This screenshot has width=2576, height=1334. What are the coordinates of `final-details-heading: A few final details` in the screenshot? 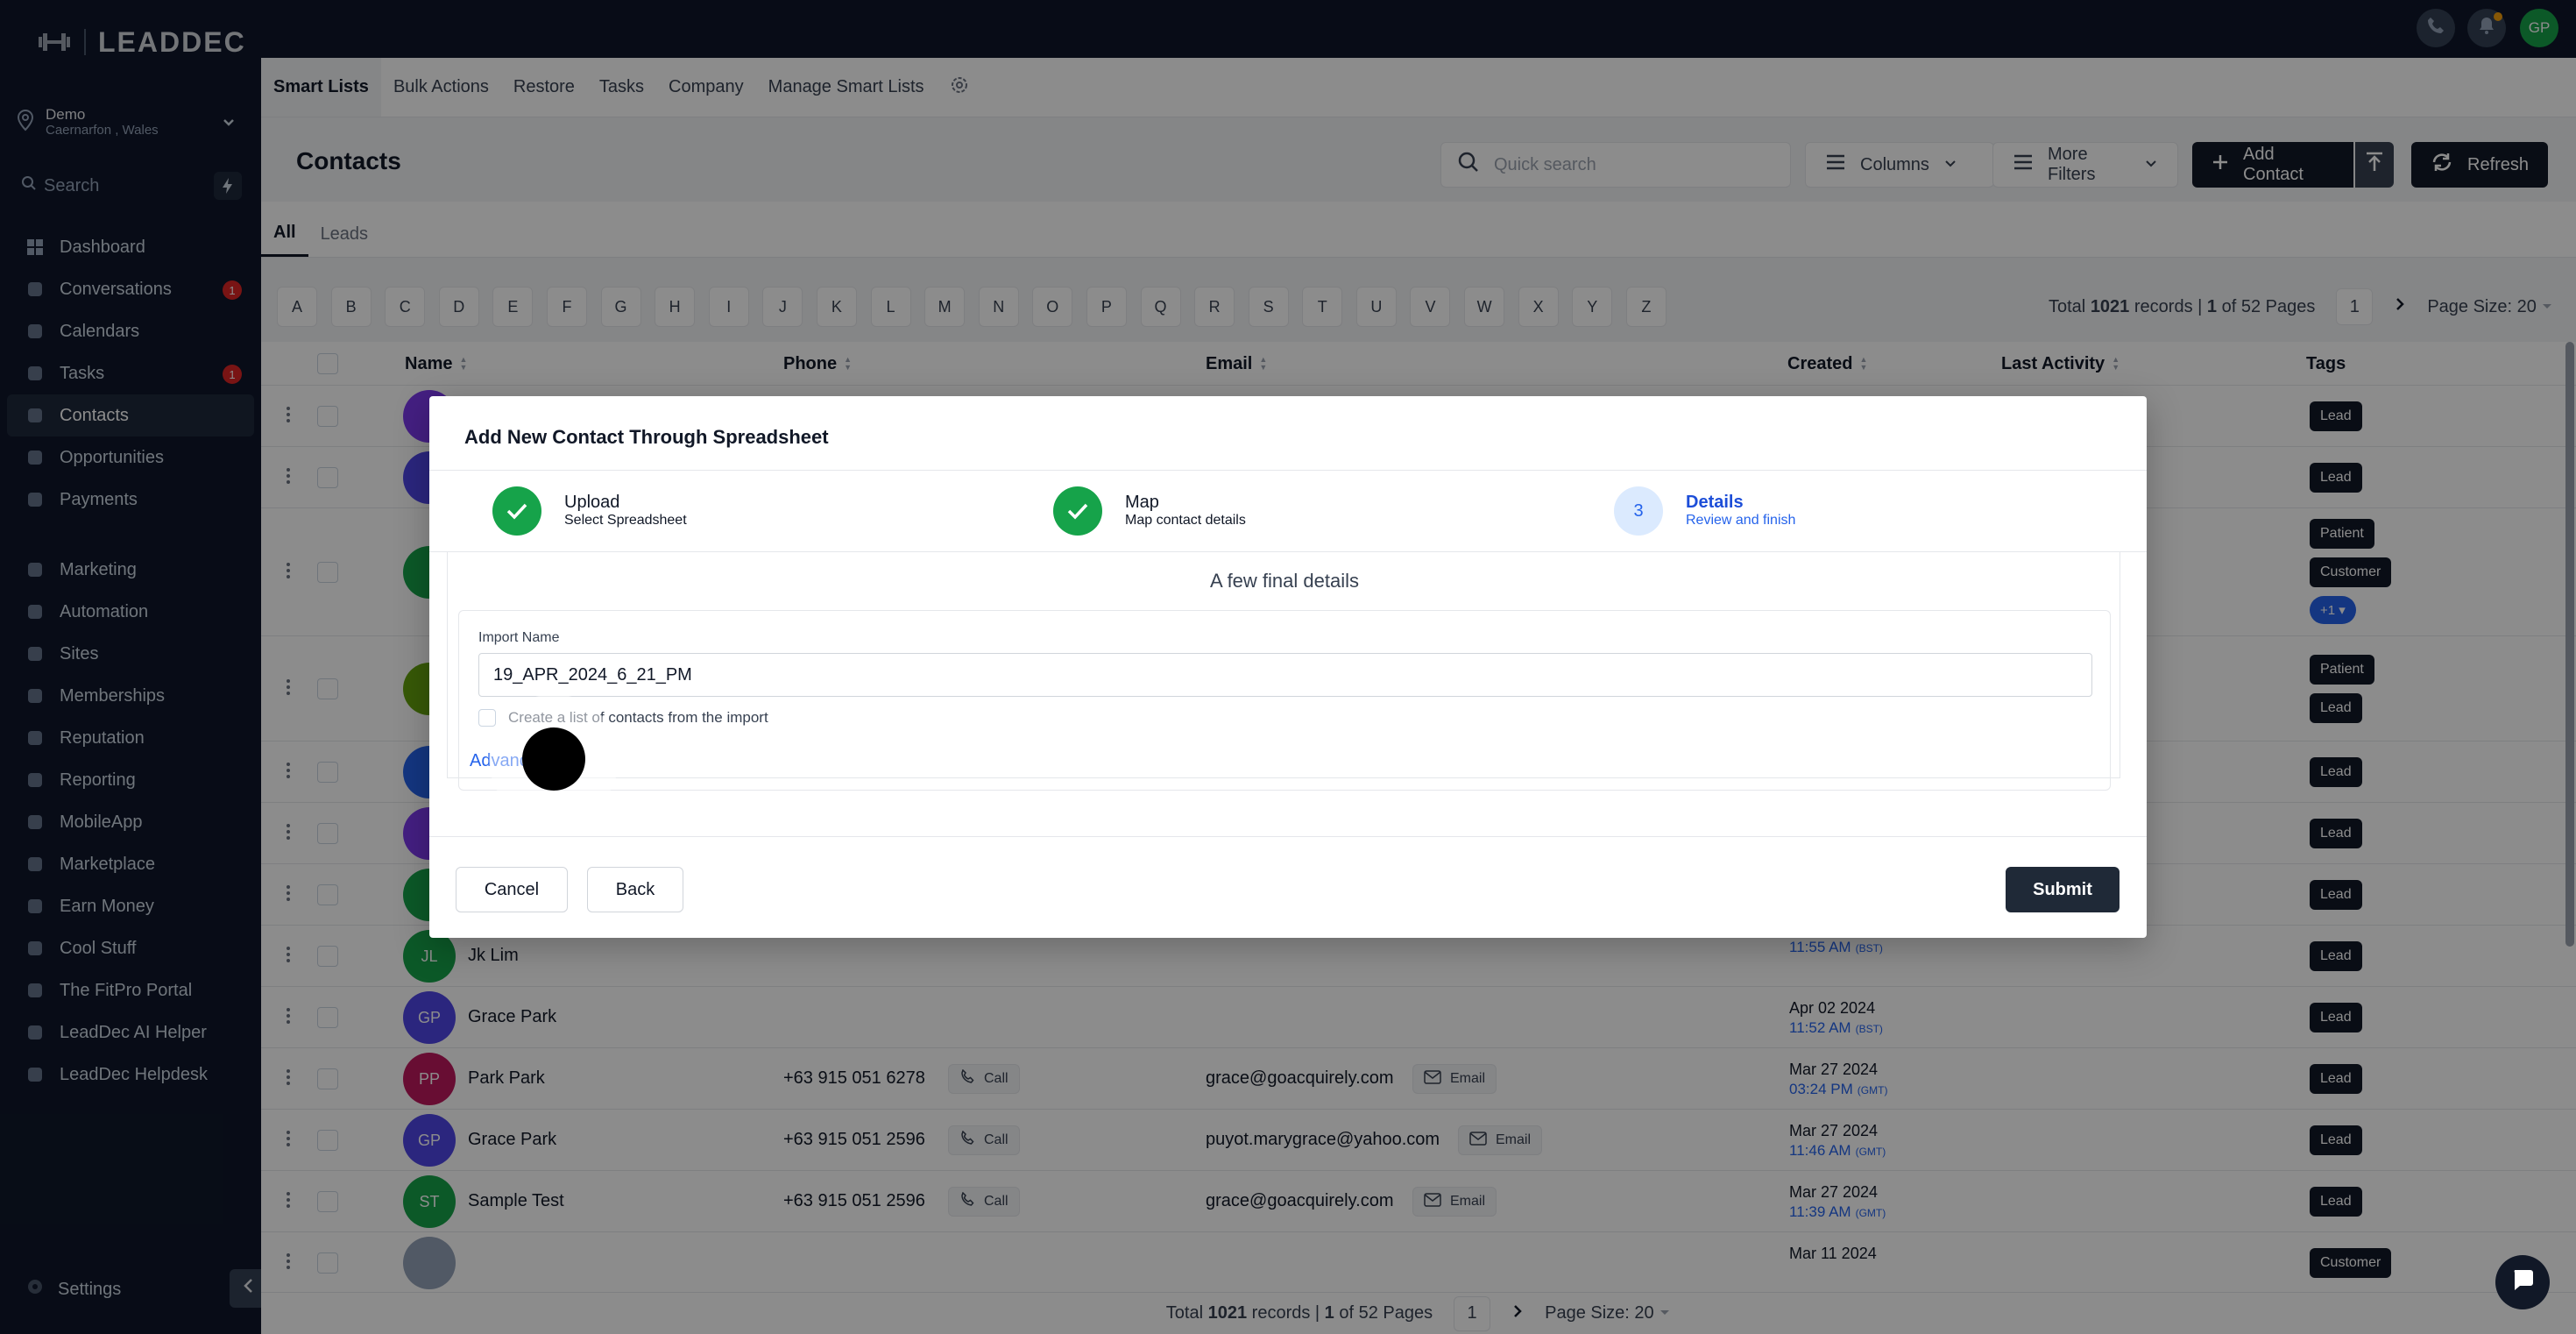 It's located at (1284, 581).